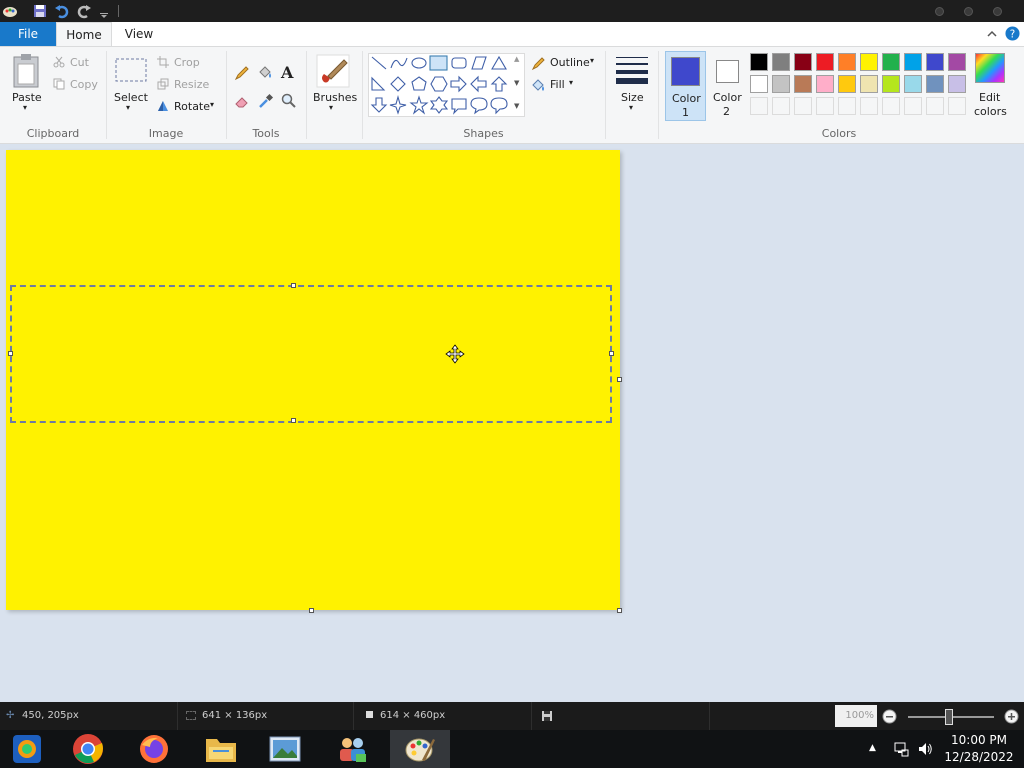 The width and height of the screenshot is (1024, 768). I want to click on customize-quick-access-icon, so click(104, 11).